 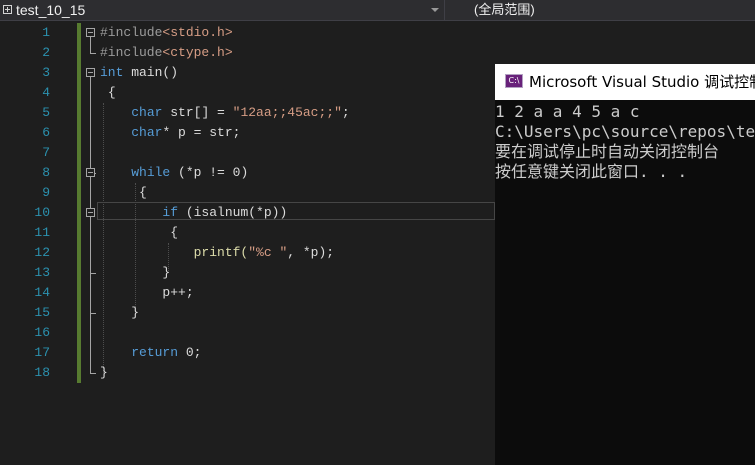 I want to click on declaration: str[] =, so click(x=197, y=112).